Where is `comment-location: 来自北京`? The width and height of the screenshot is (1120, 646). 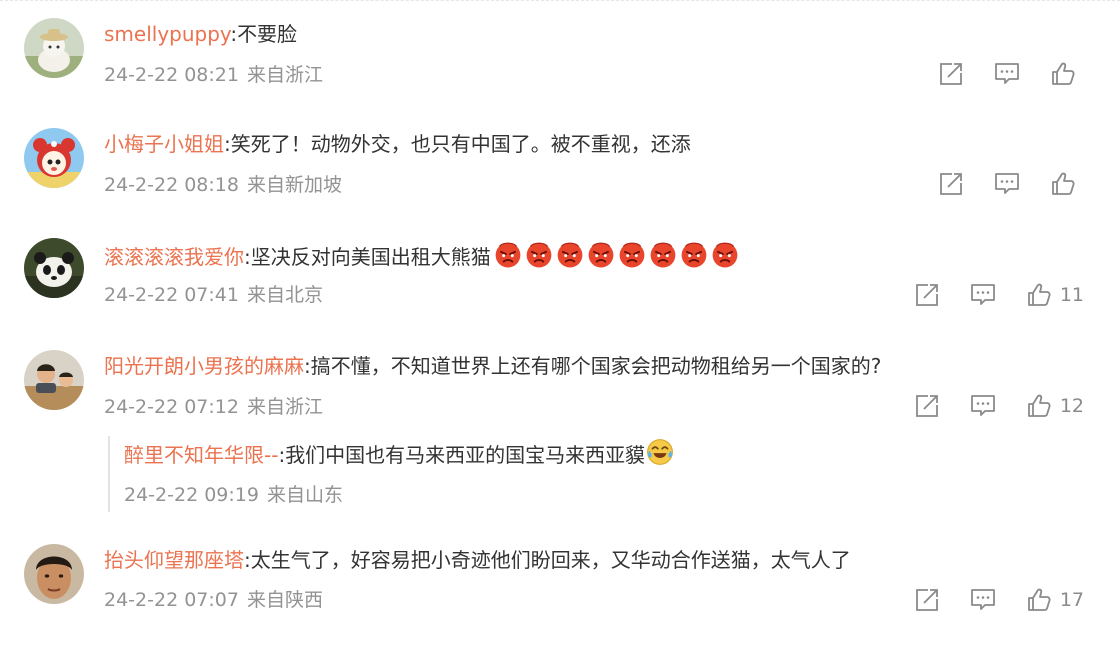 comment-location: 来自北京 is located at coordinates (284, 295).